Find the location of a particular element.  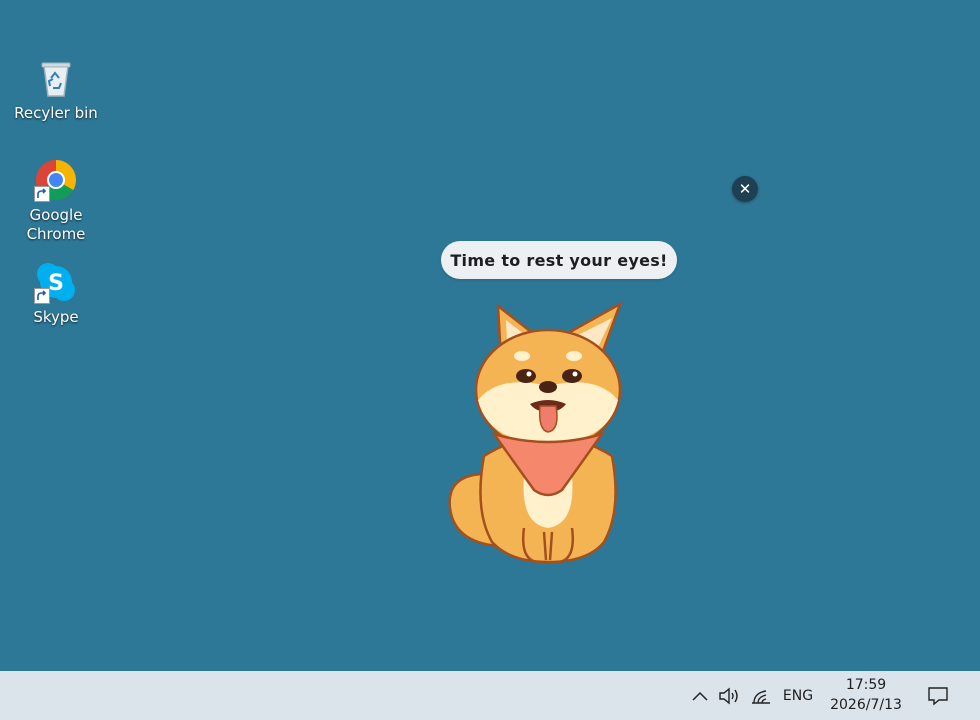

recycle-bin-icon is located at coordinates (56, 78).